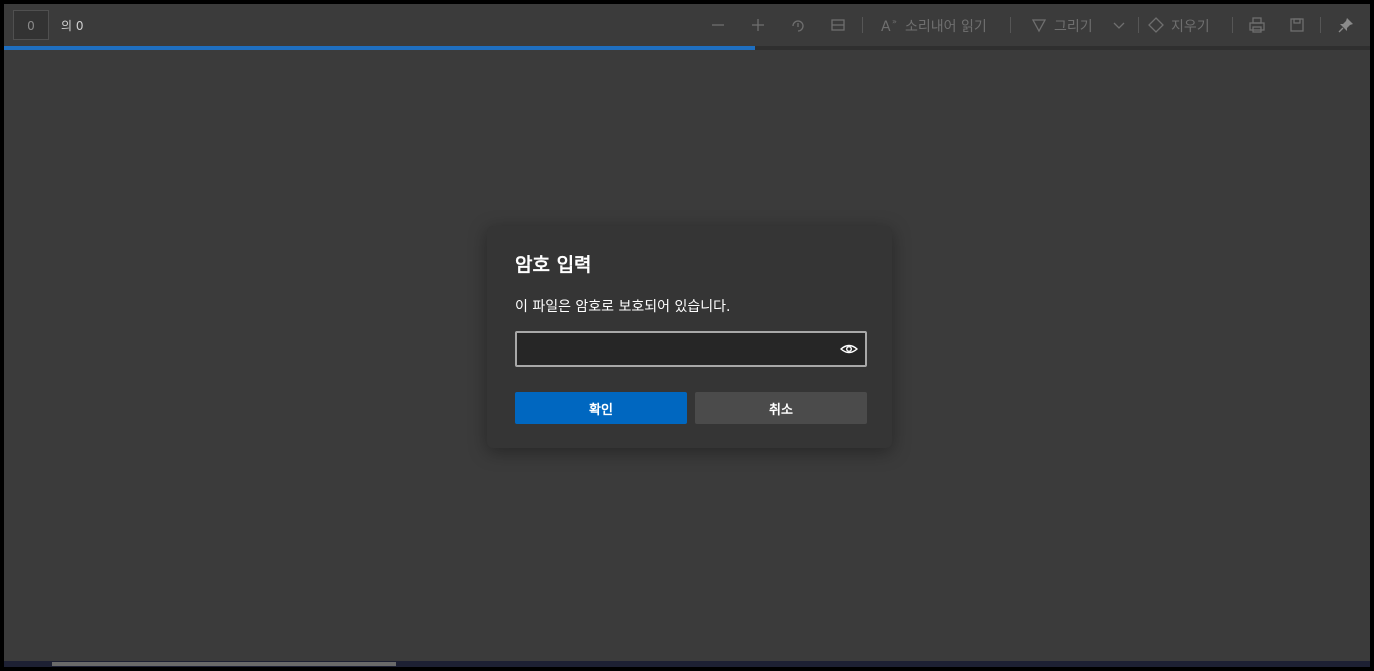  Describe the element at coordinates (1346, 25) in the screenshot. I see `pin-icon` at that location.